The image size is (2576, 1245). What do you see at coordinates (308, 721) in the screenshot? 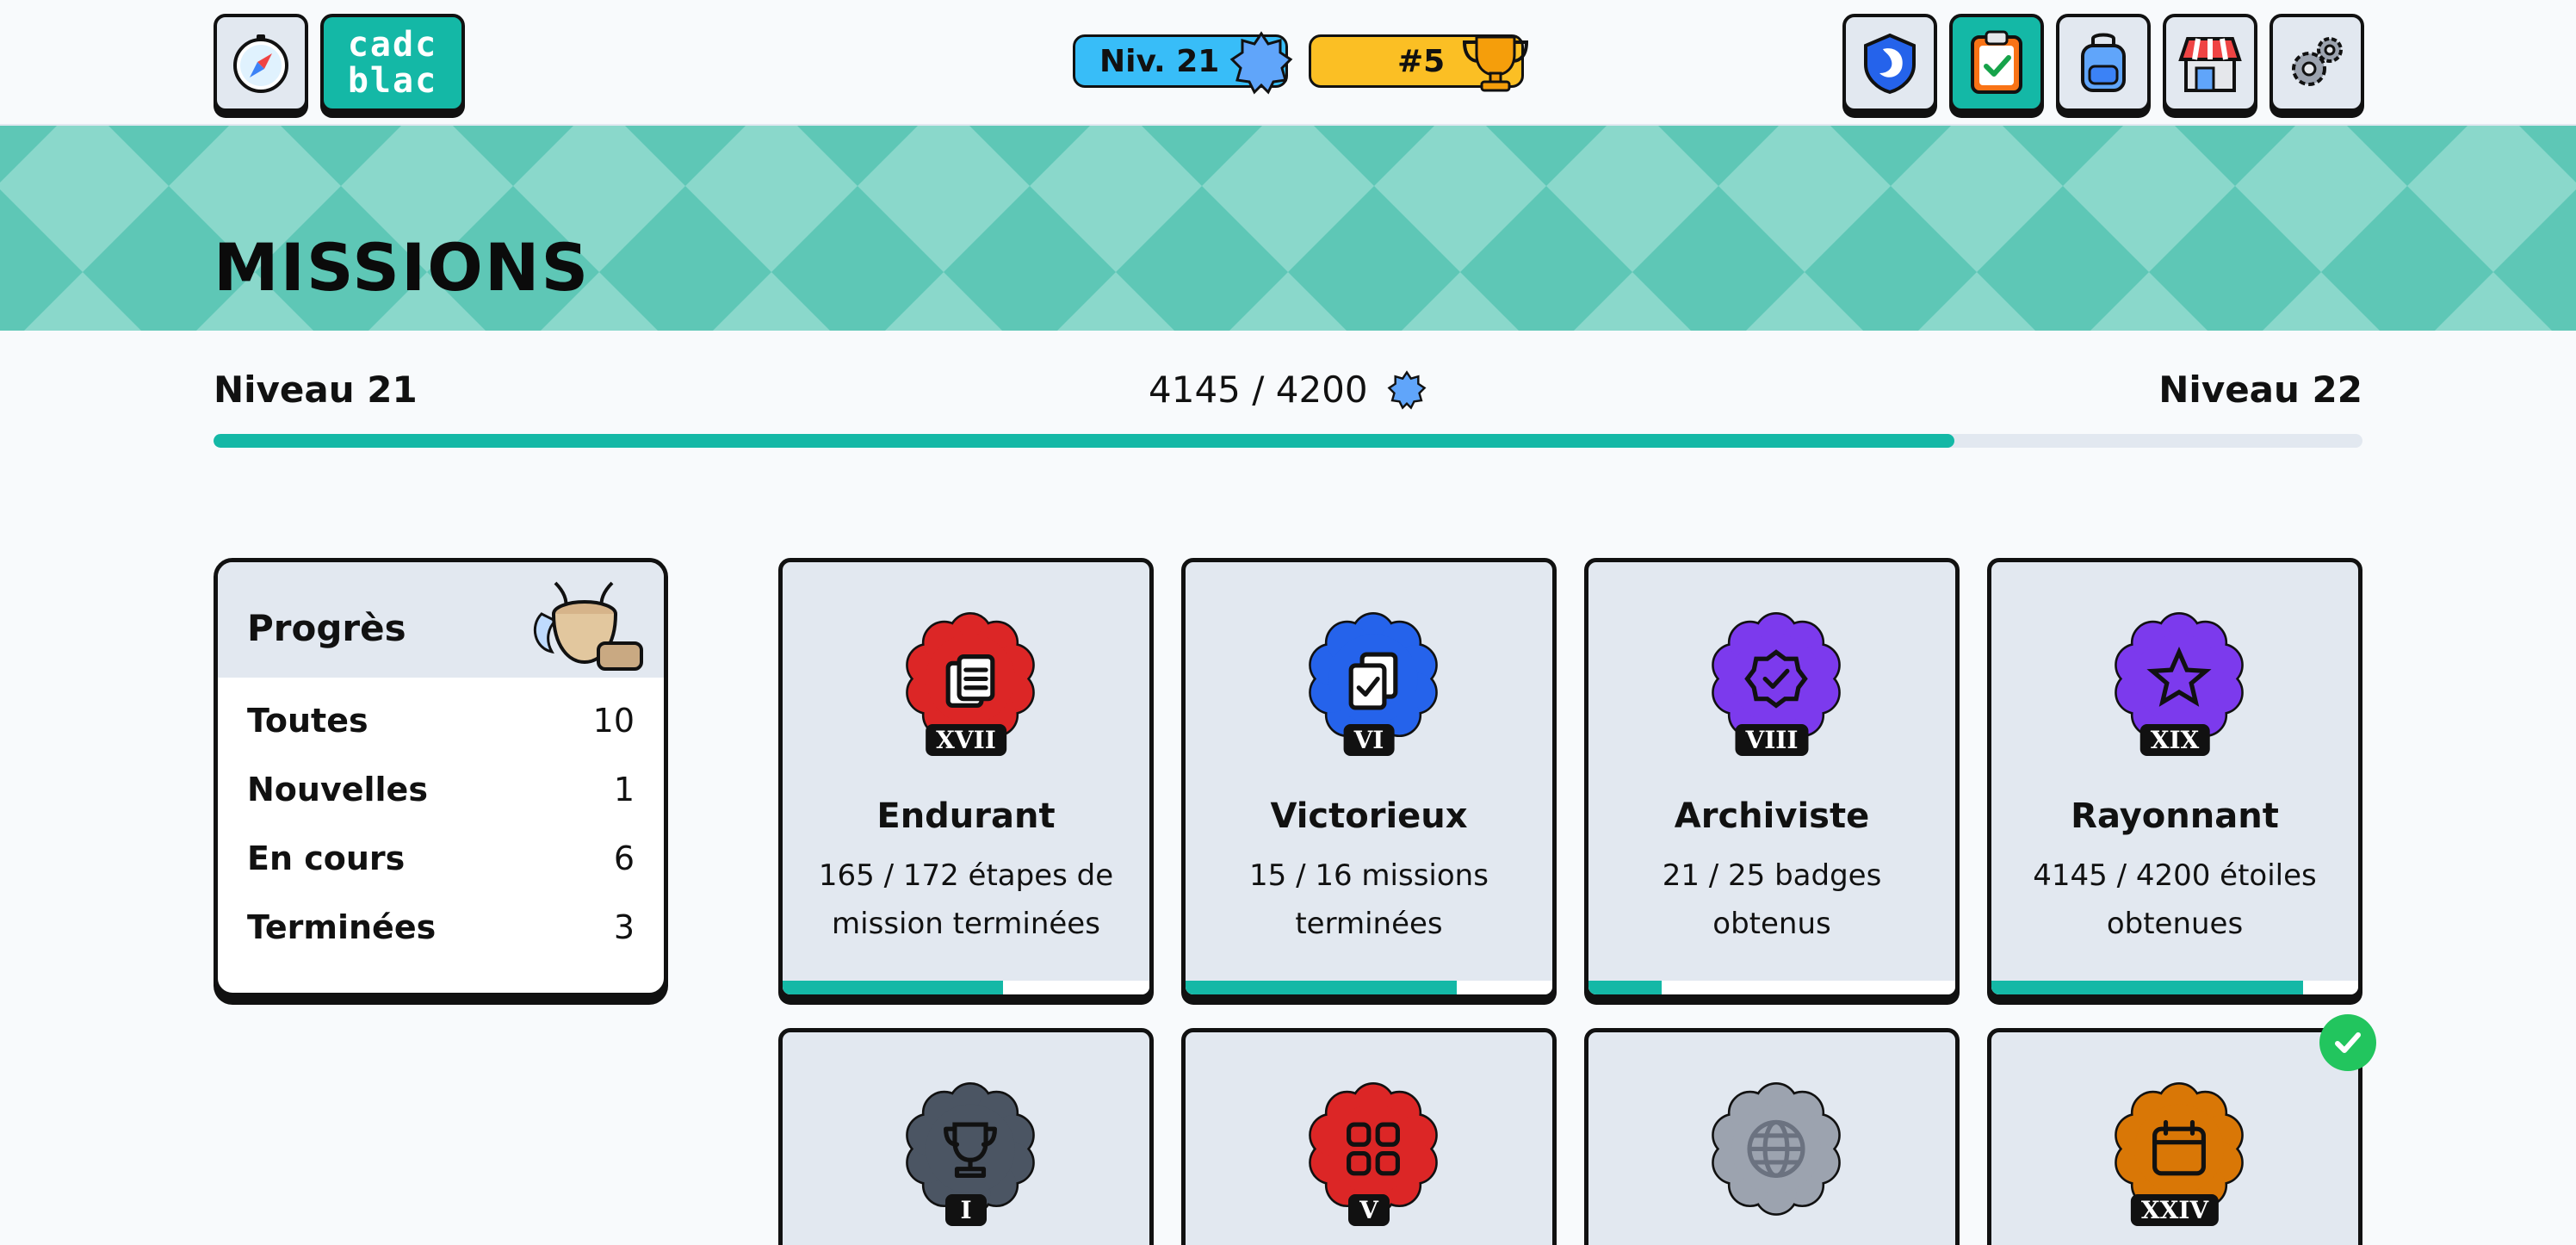
I see `filter-label: Toutes` at bounding box center [308, 721].